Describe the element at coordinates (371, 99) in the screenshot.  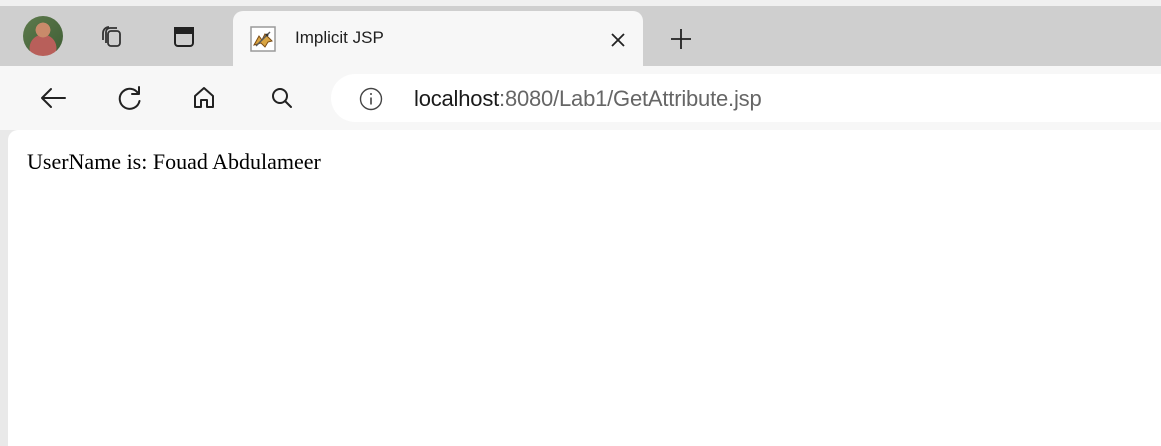
I see `info-icon` at that location.